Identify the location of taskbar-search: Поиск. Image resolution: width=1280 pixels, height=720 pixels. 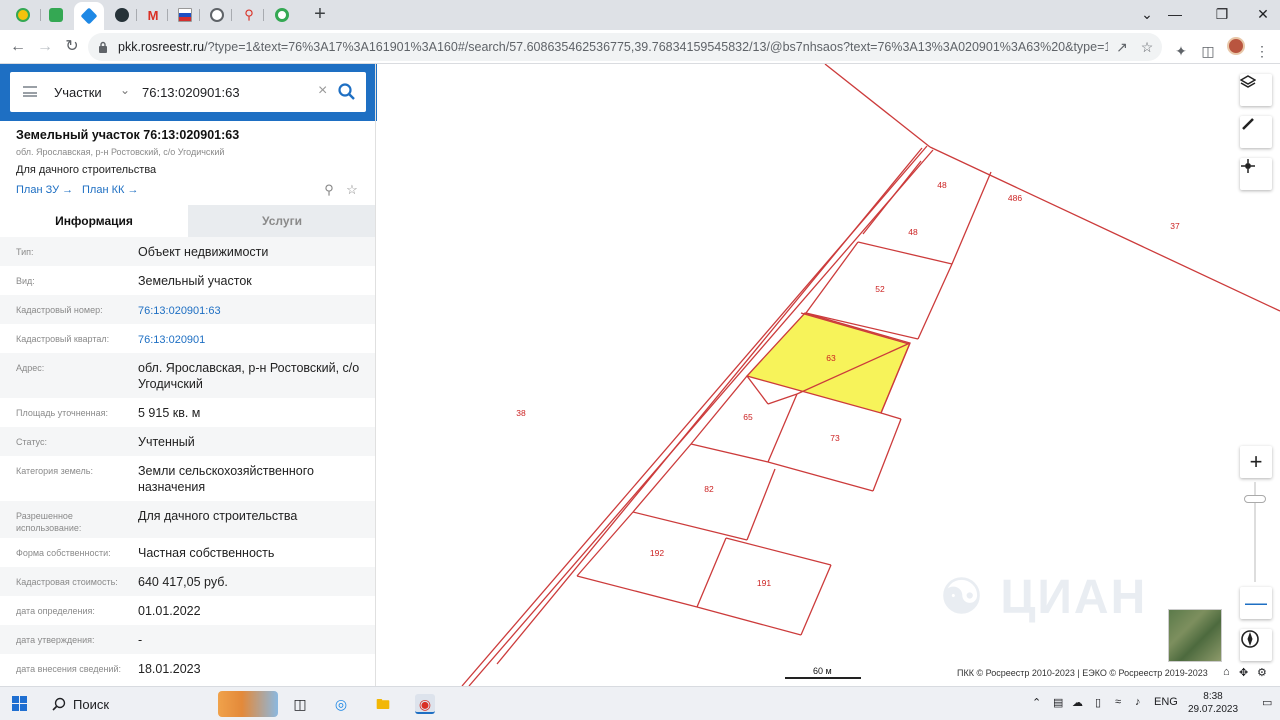
(160, 704).